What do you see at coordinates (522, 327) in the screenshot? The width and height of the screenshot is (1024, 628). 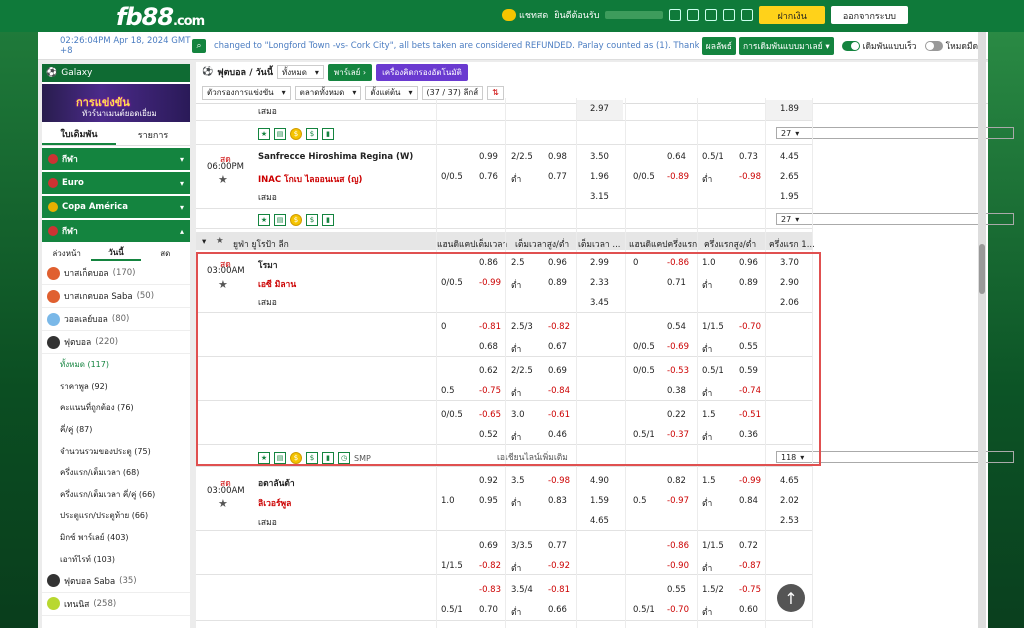 I see `odds-cell: 2.5/3` at bounding box center [522, 327].